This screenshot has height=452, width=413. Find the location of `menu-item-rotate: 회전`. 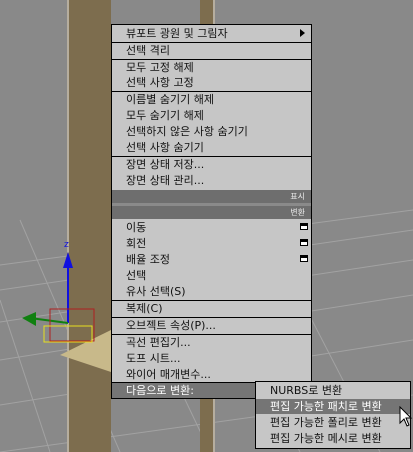

menu-item-rotate: 회전 is located at coordinates (211, 243).